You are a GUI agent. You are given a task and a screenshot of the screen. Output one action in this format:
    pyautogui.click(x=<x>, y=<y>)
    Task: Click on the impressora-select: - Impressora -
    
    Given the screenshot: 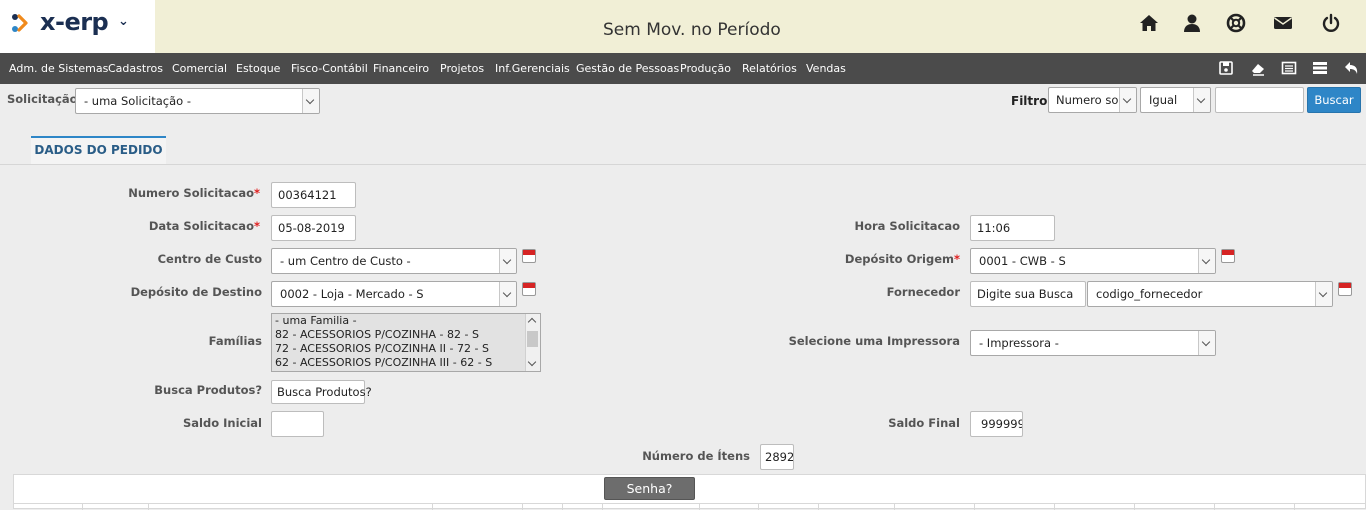 What is the action you would take?
    pyautogui.click(x=1093, y=343)
    